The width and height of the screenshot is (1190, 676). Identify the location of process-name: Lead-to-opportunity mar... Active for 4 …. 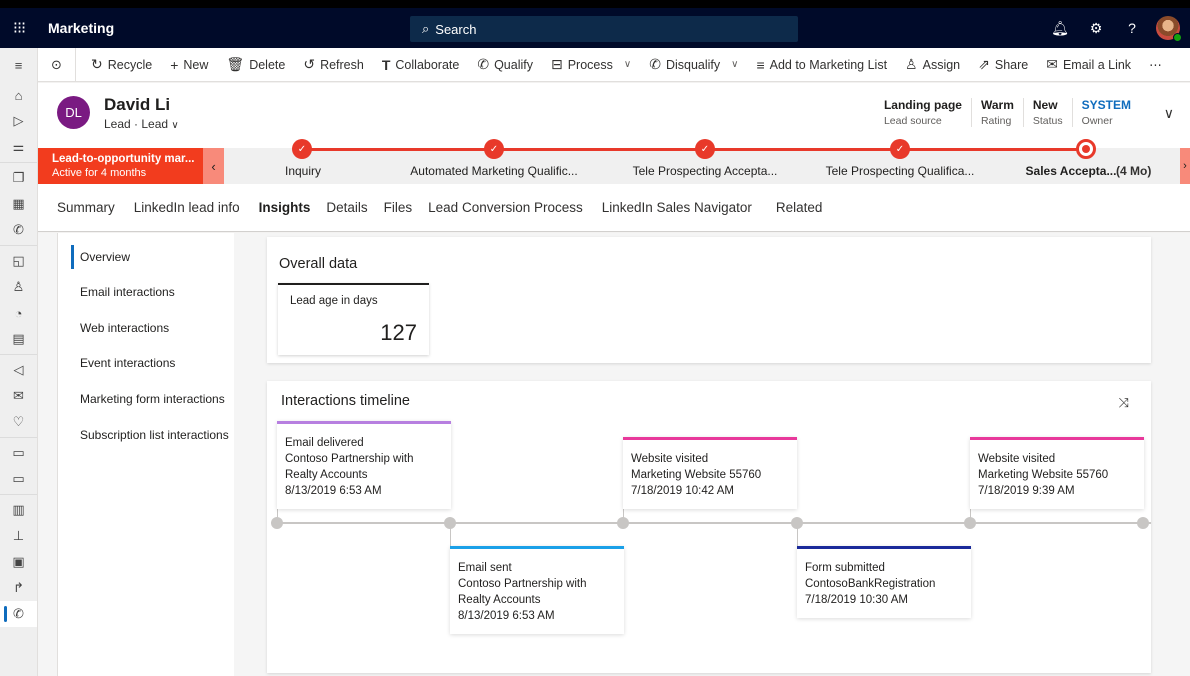
(120, 166).